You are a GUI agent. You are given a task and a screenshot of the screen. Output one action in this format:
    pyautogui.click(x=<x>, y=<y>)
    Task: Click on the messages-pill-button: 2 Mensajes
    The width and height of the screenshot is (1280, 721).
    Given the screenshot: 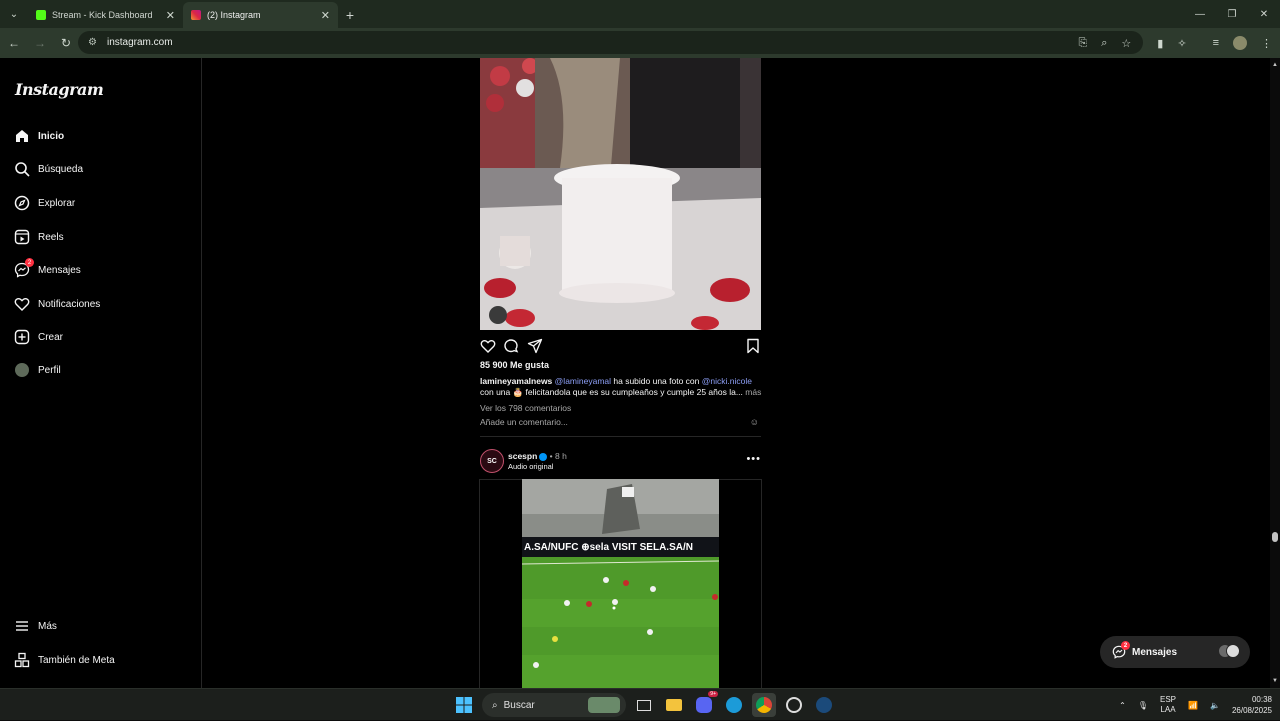 What is the action you would take?
    pyautogui.click(x=1175, y=652)
    